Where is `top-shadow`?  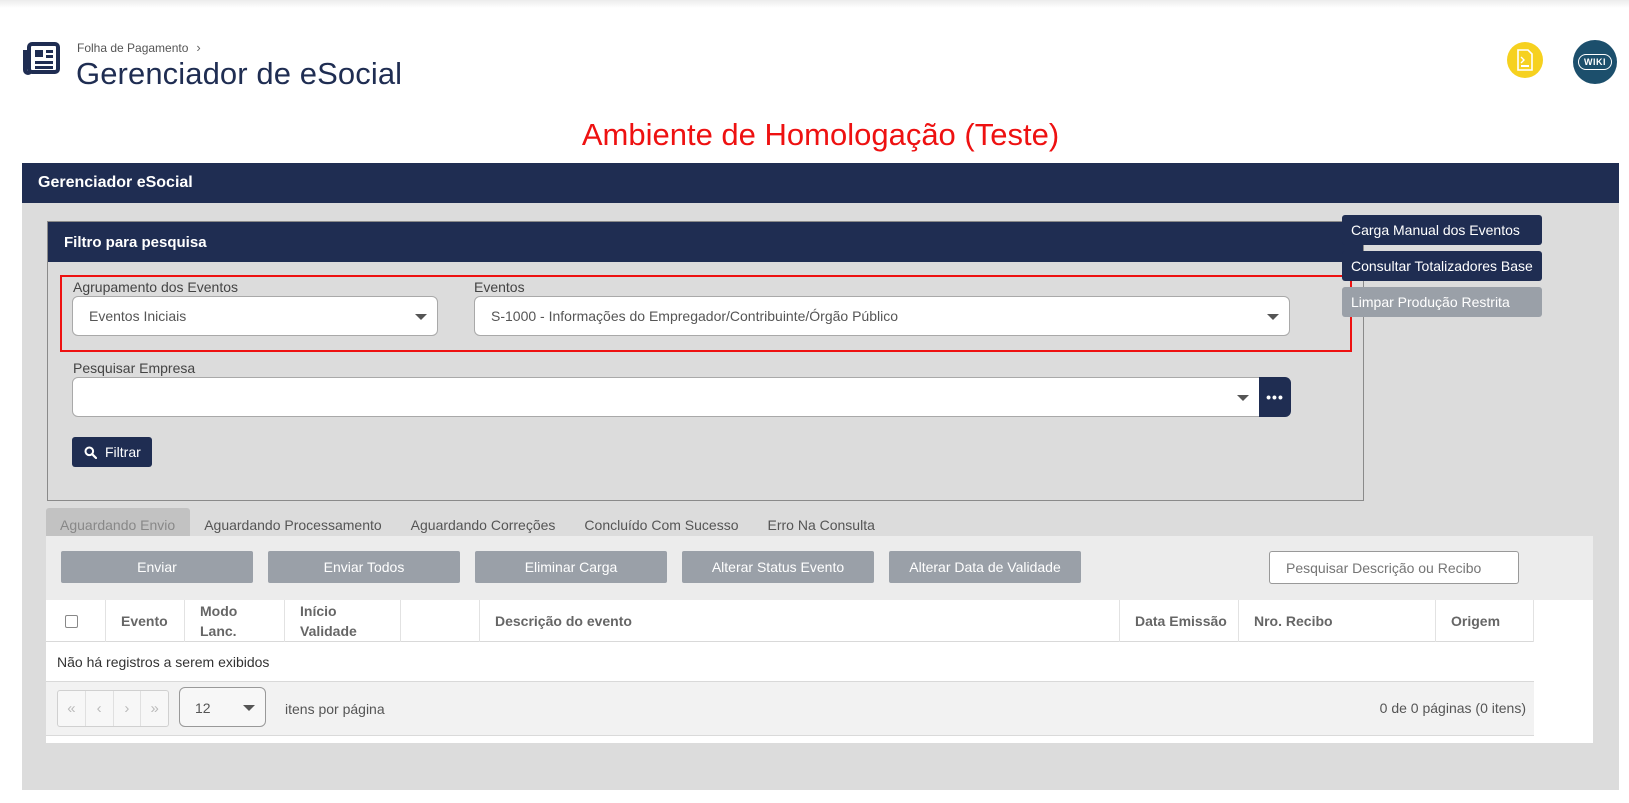
top-shadow is located at coordinates (814, 4).